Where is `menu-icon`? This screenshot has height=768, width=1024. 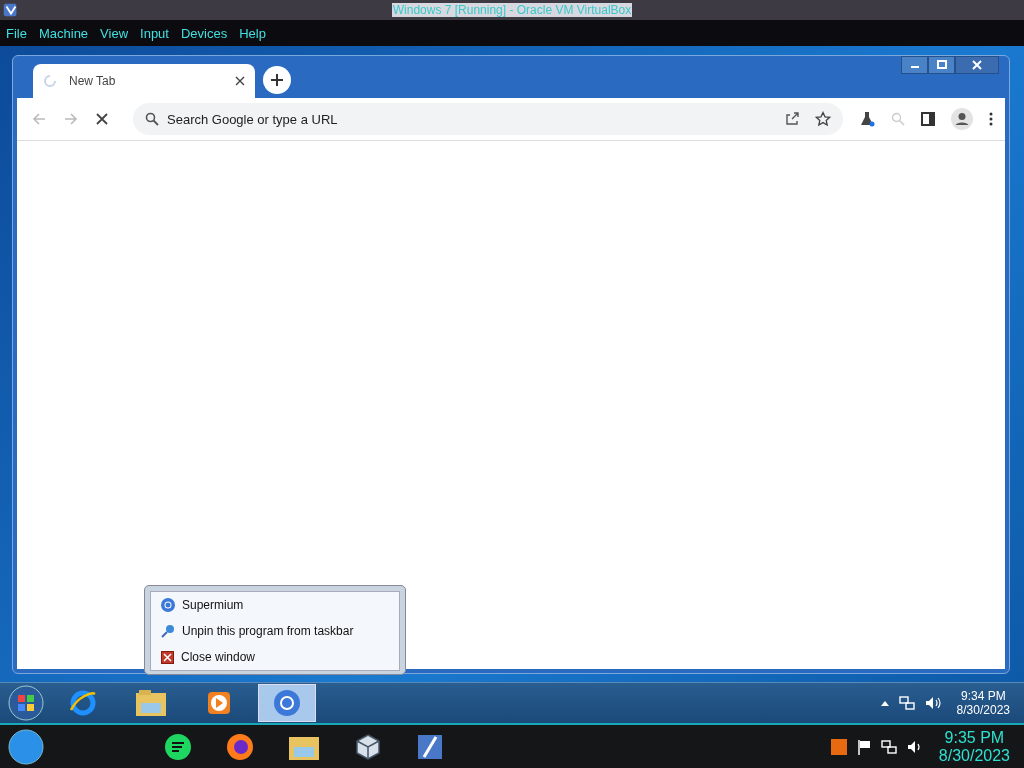
menu-icon is located at coordinates (991, 119).